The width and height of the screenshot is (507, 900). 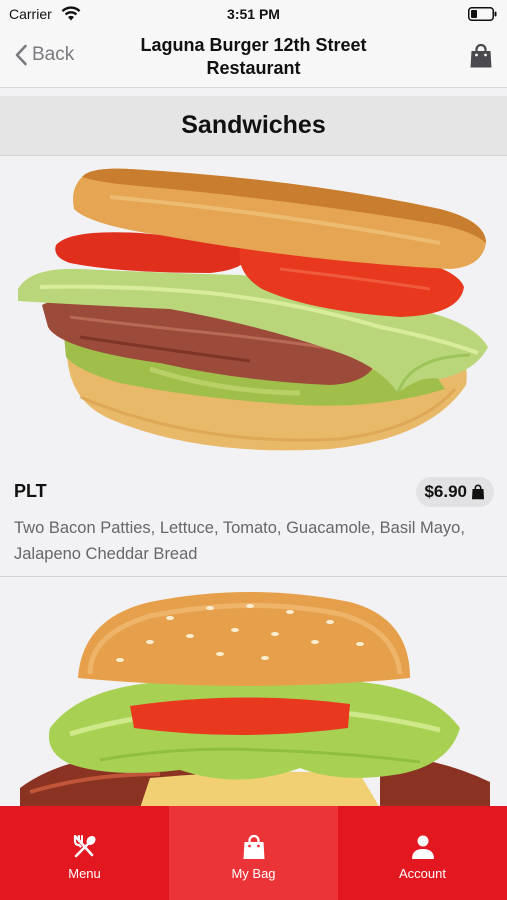 What do you see at coordinates (84, 846) in the screenshot?
I see `fork-spoon-icon` at bounding box center [84, 846].